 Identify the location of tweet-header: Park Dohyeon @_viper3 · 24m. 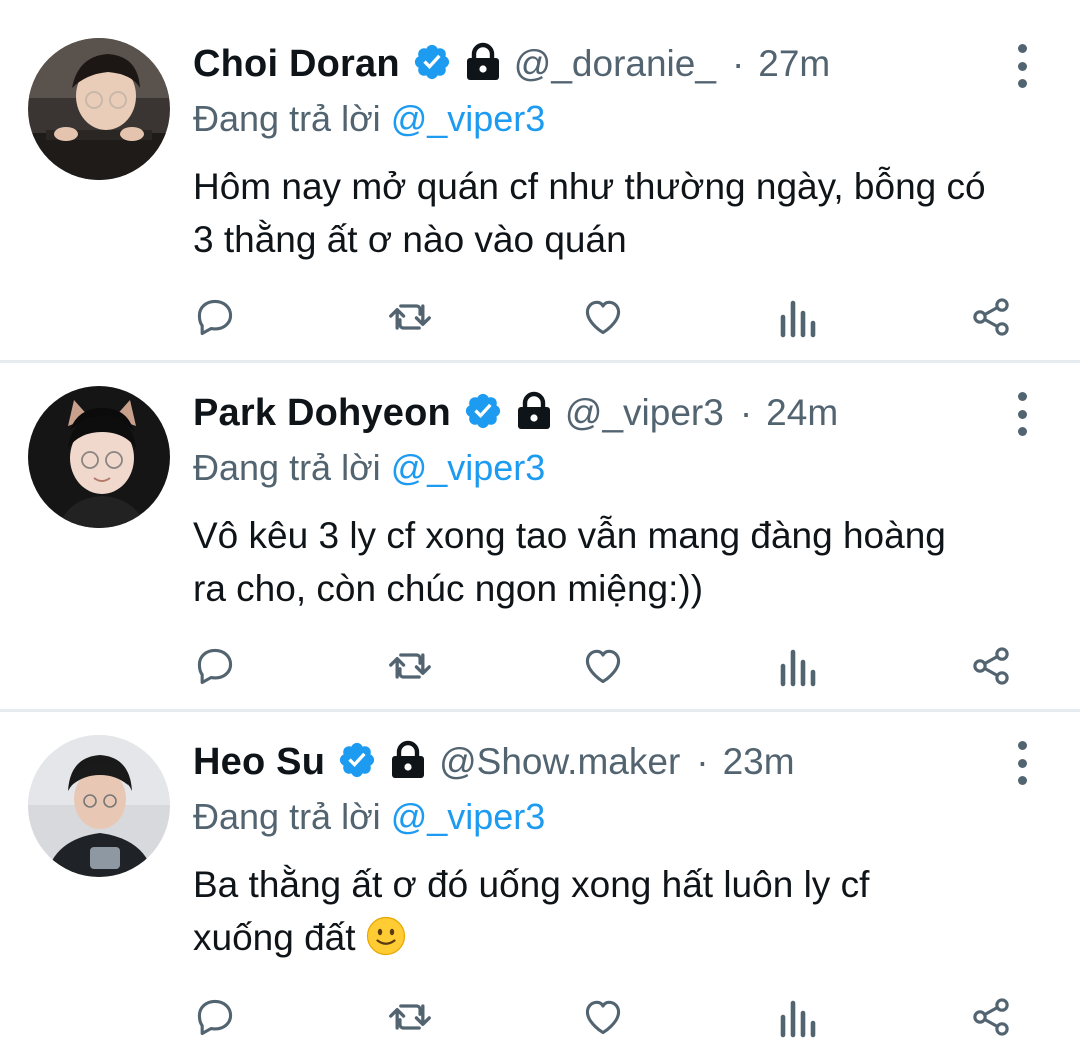
(515, 413).